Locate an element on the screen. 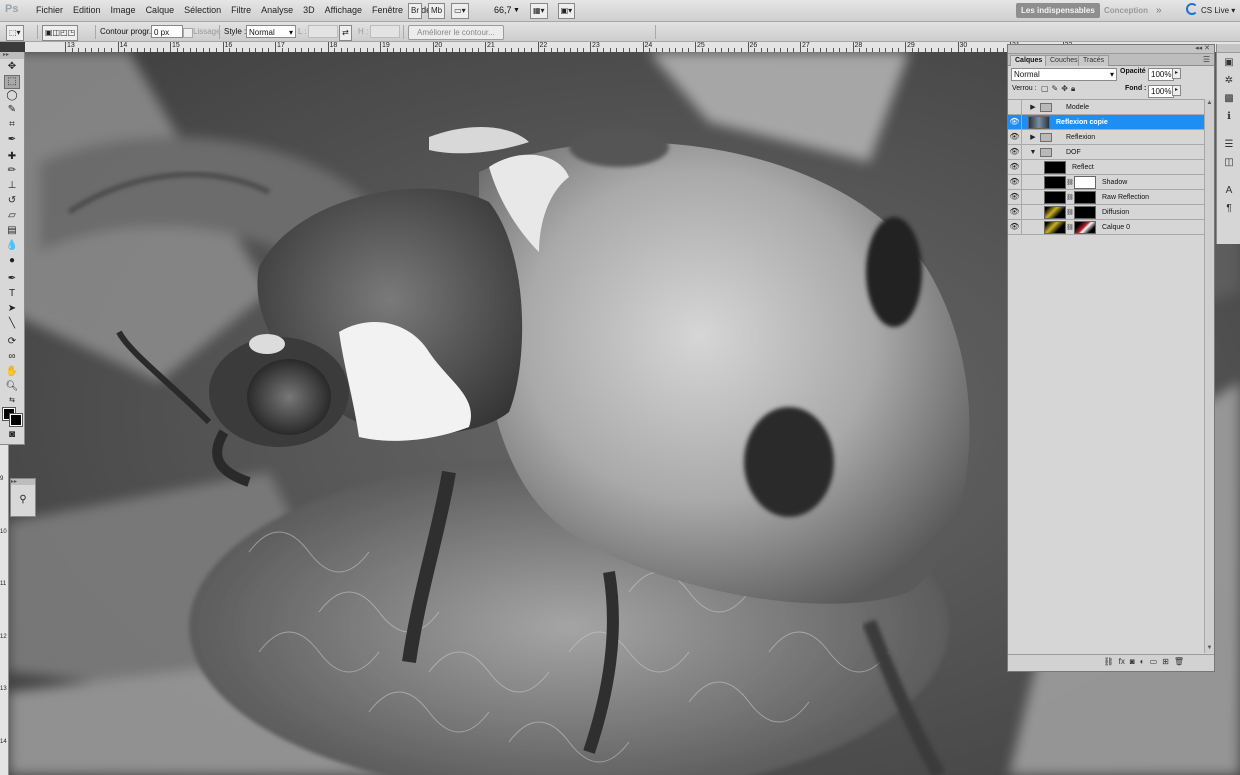  clone-source-icon: ⚲ is located at coordinates (23, 500).